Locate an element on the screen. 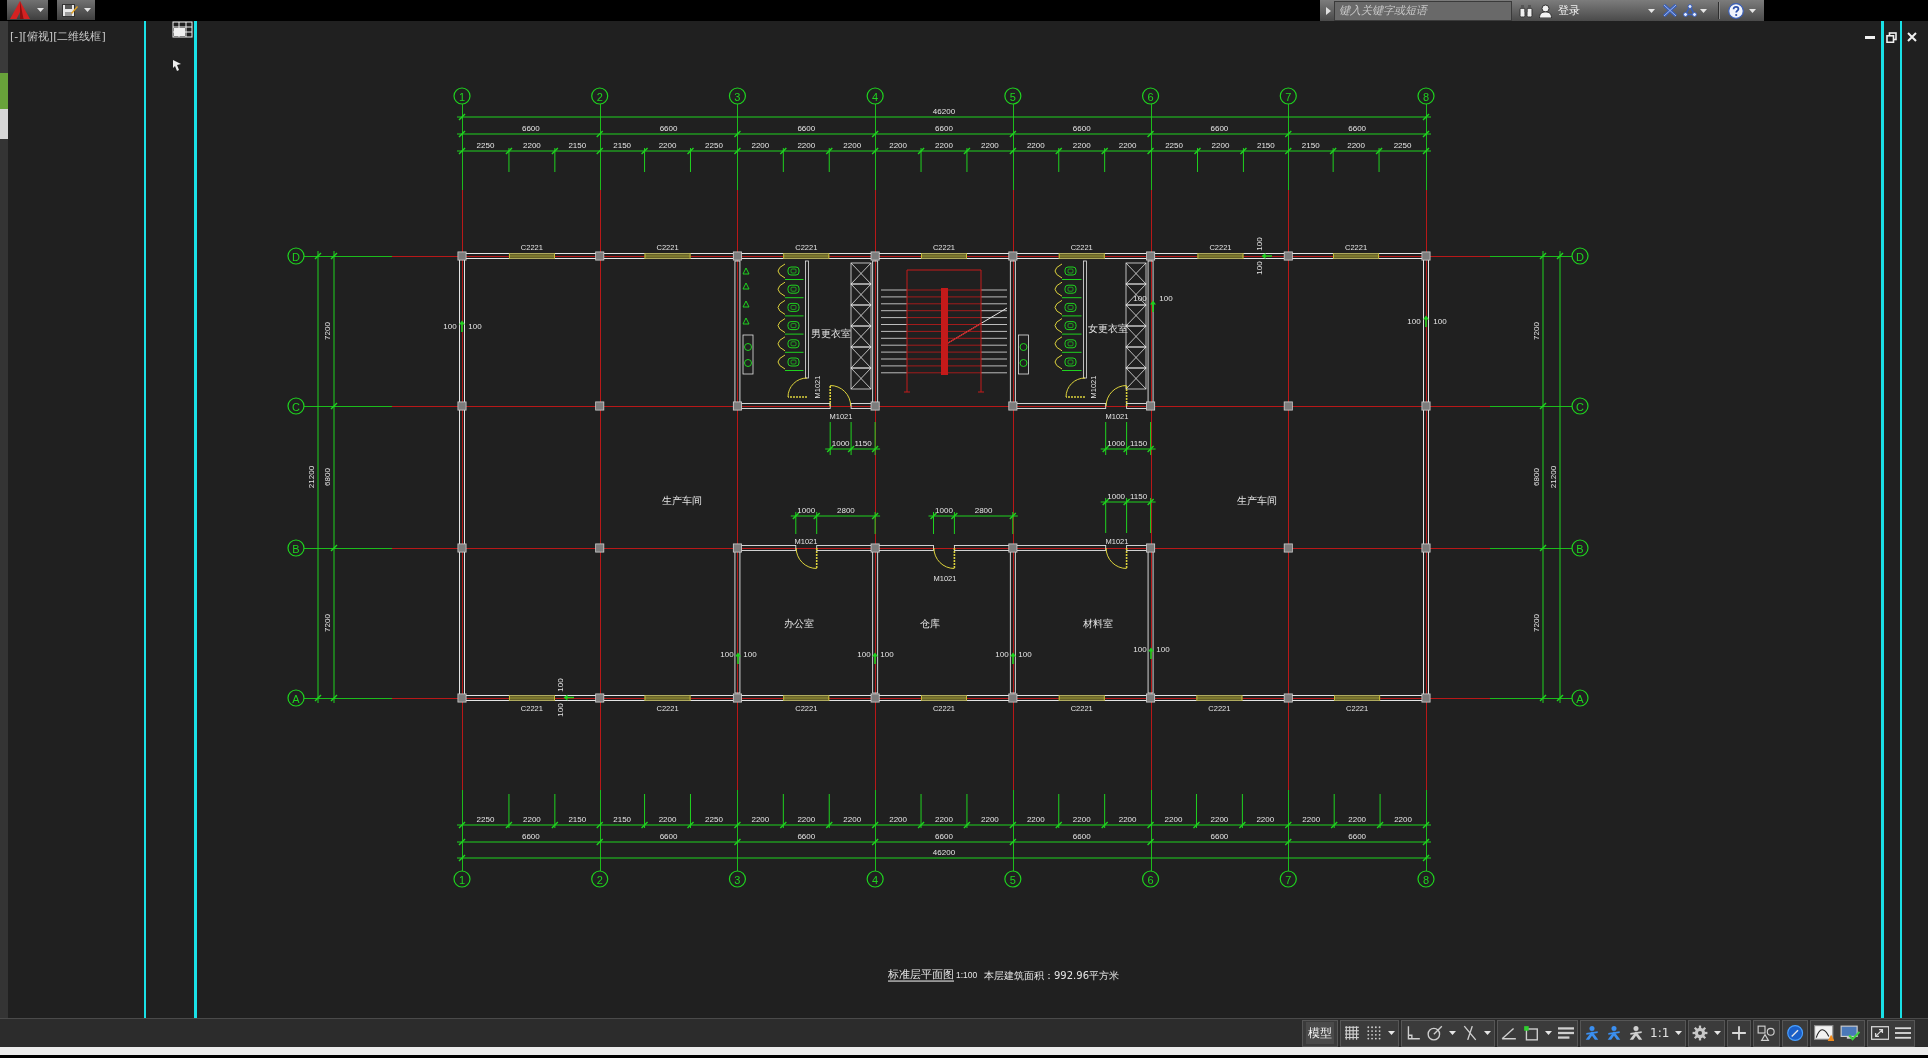 This screenshot has height=1058, width=1928. polar-icon is located at coordinates (1435, 1033).